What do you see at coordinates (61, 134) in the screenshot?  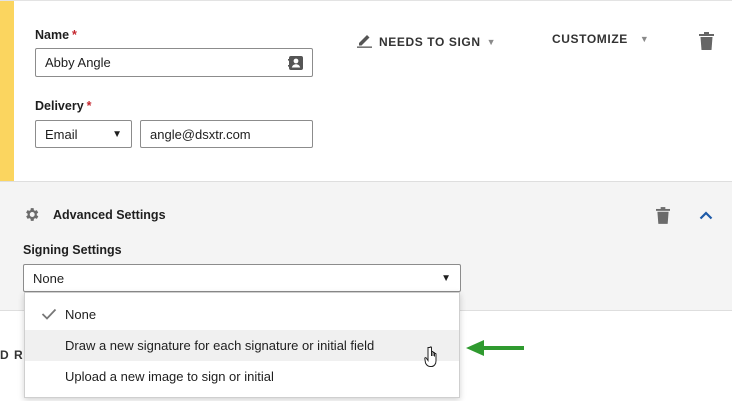 I see `delivery-method-value: Email` at bounding box center [61, 134].